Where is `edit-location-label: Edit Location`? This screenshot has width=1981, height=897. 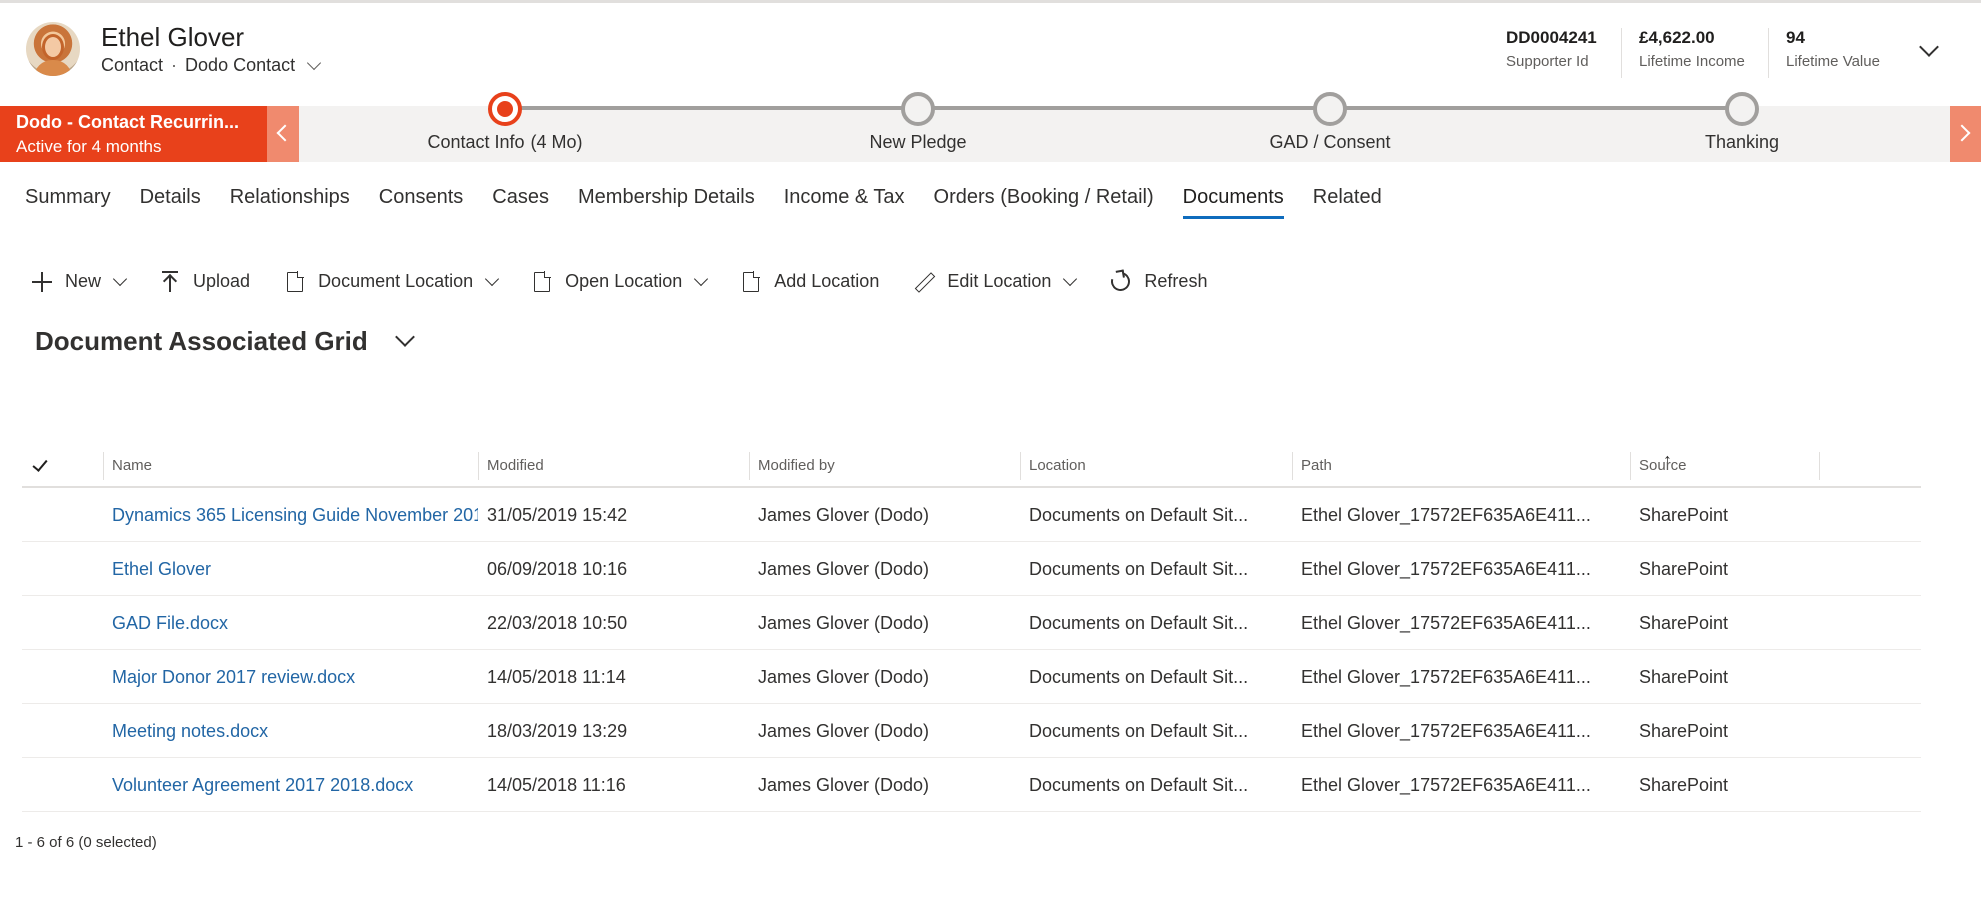
edit-location-label: Edit Location is located at coordinates (999, 281).